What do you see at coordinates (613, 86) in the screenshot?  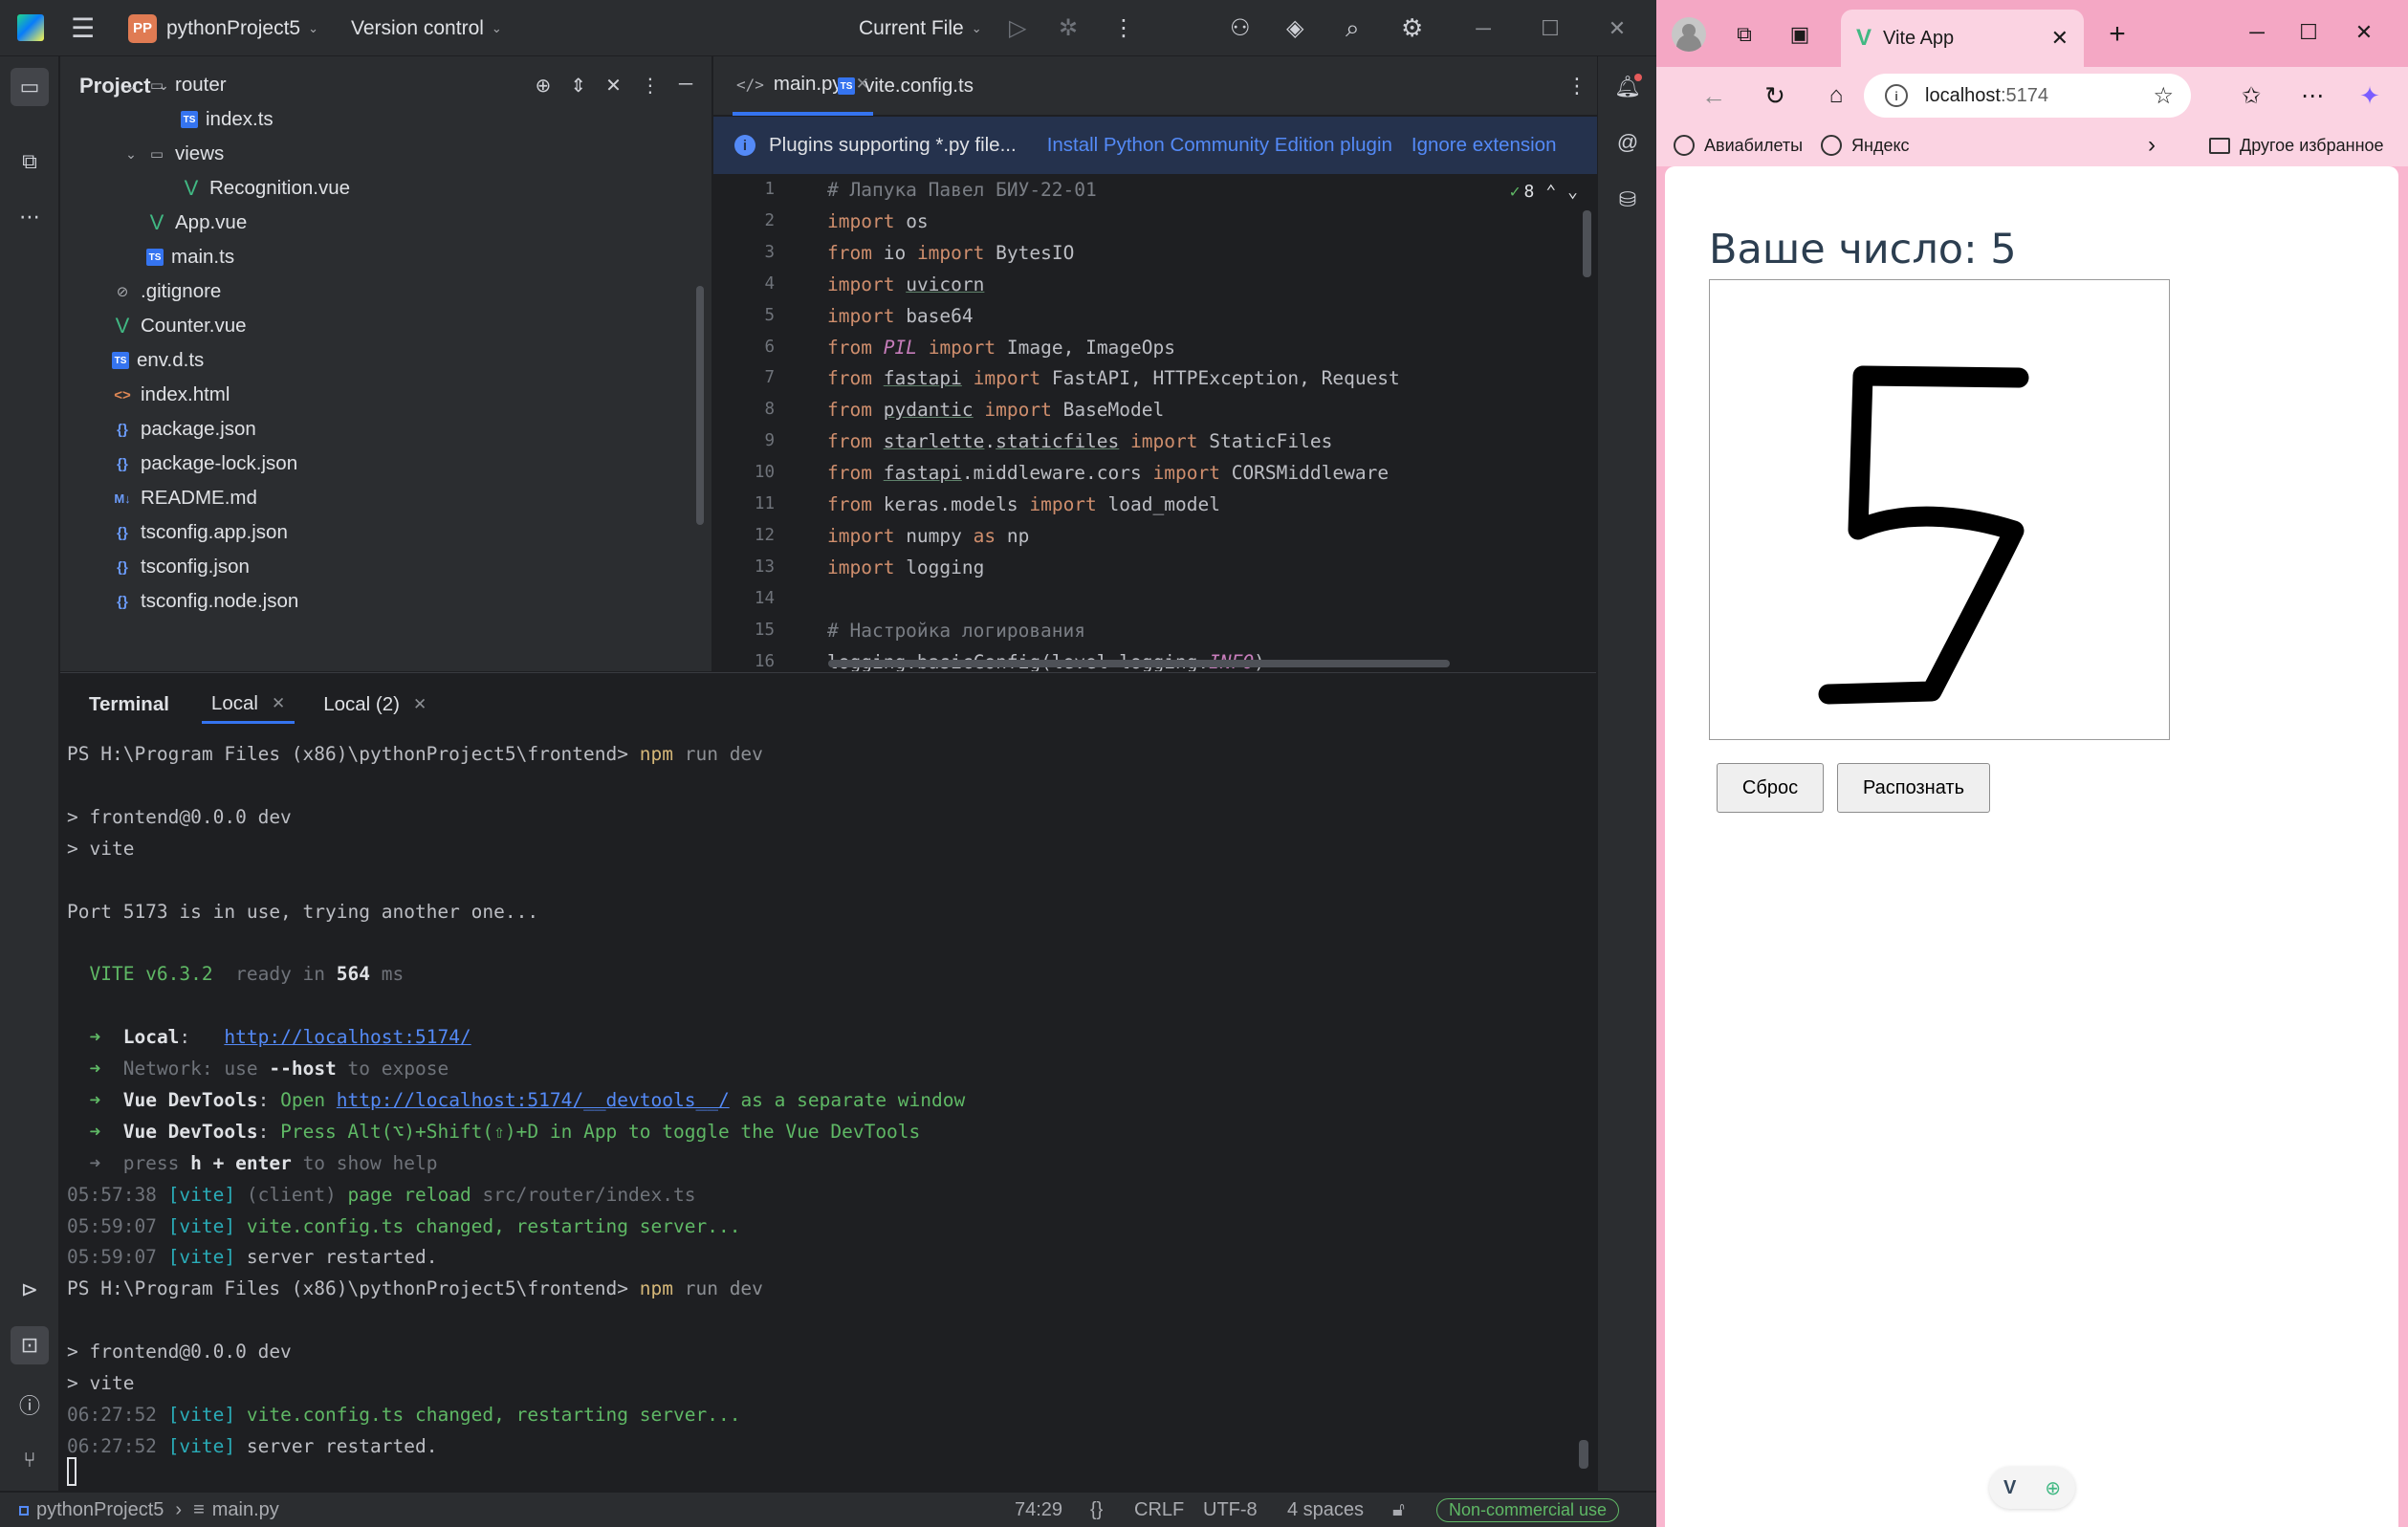 I see `collapse-all-icon: ✕` at bounding box center [613, 86].